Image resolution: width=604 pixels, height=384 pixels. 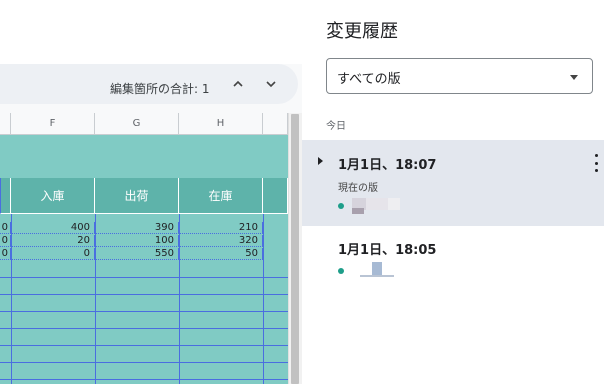 I want to click on section-label-today: 今日, so click(x=336, y=126).